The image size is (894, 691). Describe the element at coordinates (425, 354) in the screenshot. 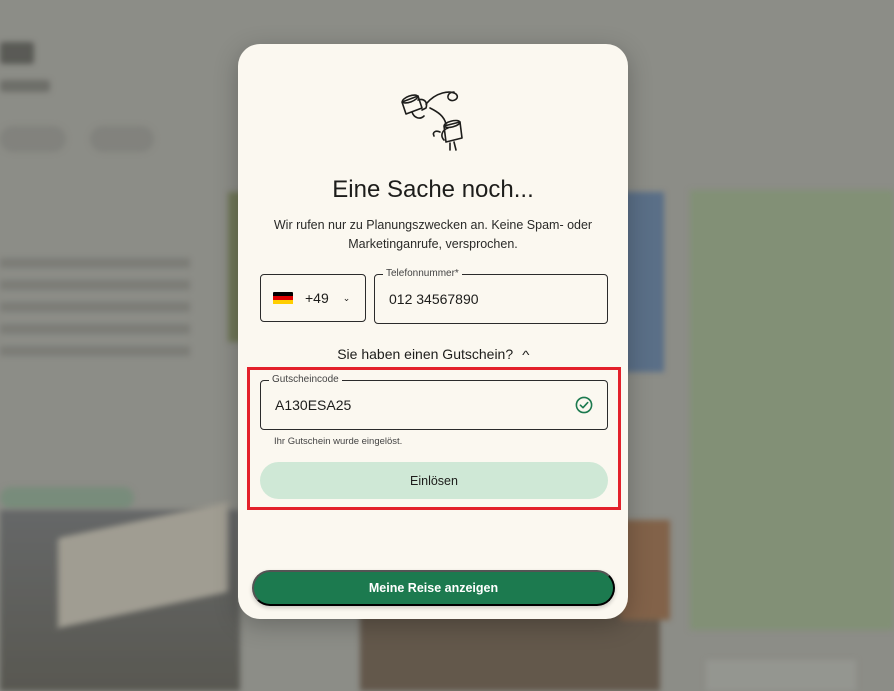

I see `coupon-toggle-label: Sie haben einen Gutschein?` at that location.